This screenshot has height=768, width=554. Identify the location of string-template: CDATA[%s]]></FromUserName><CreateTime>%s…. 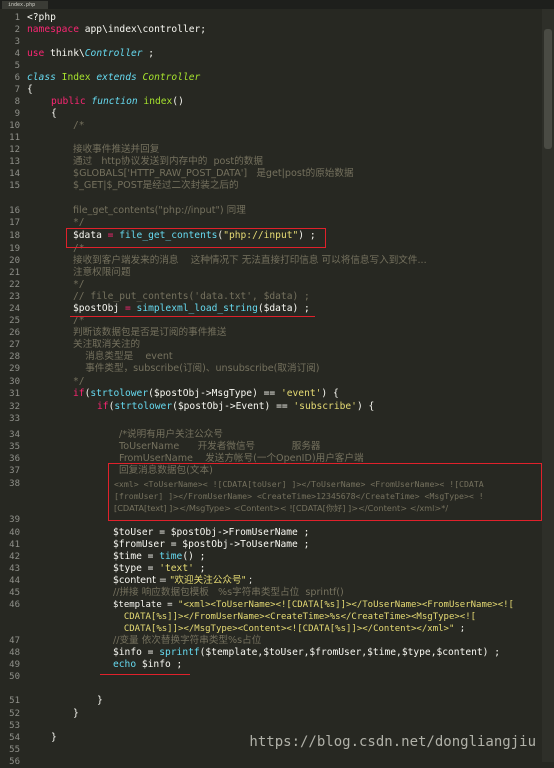
(295, 617).